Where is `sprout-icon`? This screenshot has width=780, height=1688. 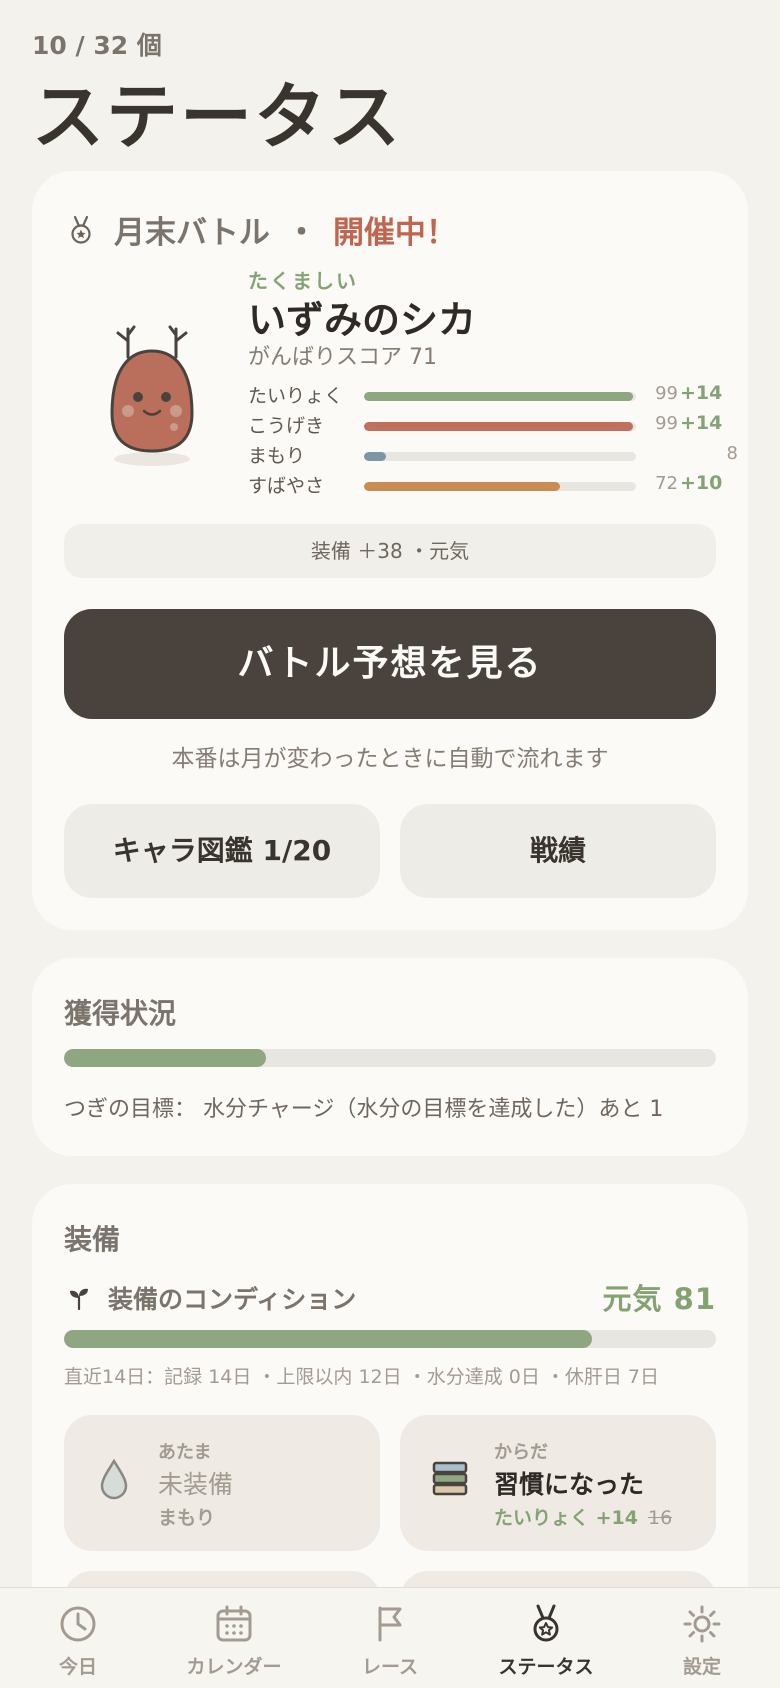
sprout-icon is located at coordinates (79, 1299).